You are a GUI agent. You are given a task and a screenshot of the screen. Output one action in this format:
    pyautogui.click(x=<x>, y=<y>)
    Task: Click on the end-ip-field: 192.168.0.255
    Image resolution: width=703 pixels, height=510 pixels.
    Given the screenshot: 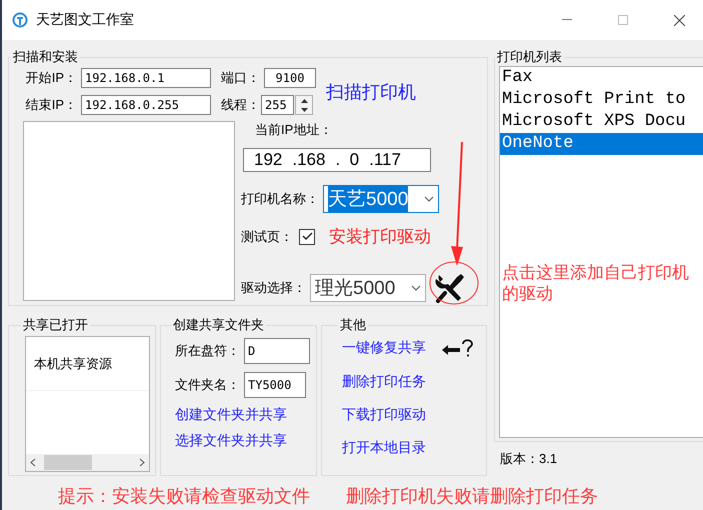 What is the action you would take?
    pyautogui.click(x=146, y=105)
    